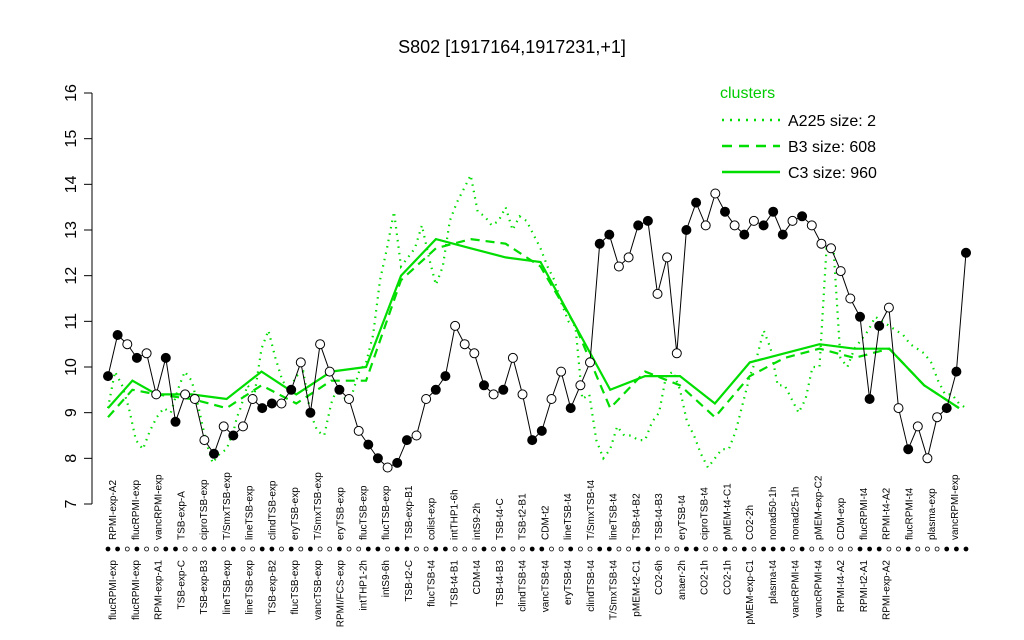 This screenshot has height=640, width=1024. Describe the element at coordinates (386, 512) in the screenshot. I see `top-category-label: flucTSB-exp` at that location.